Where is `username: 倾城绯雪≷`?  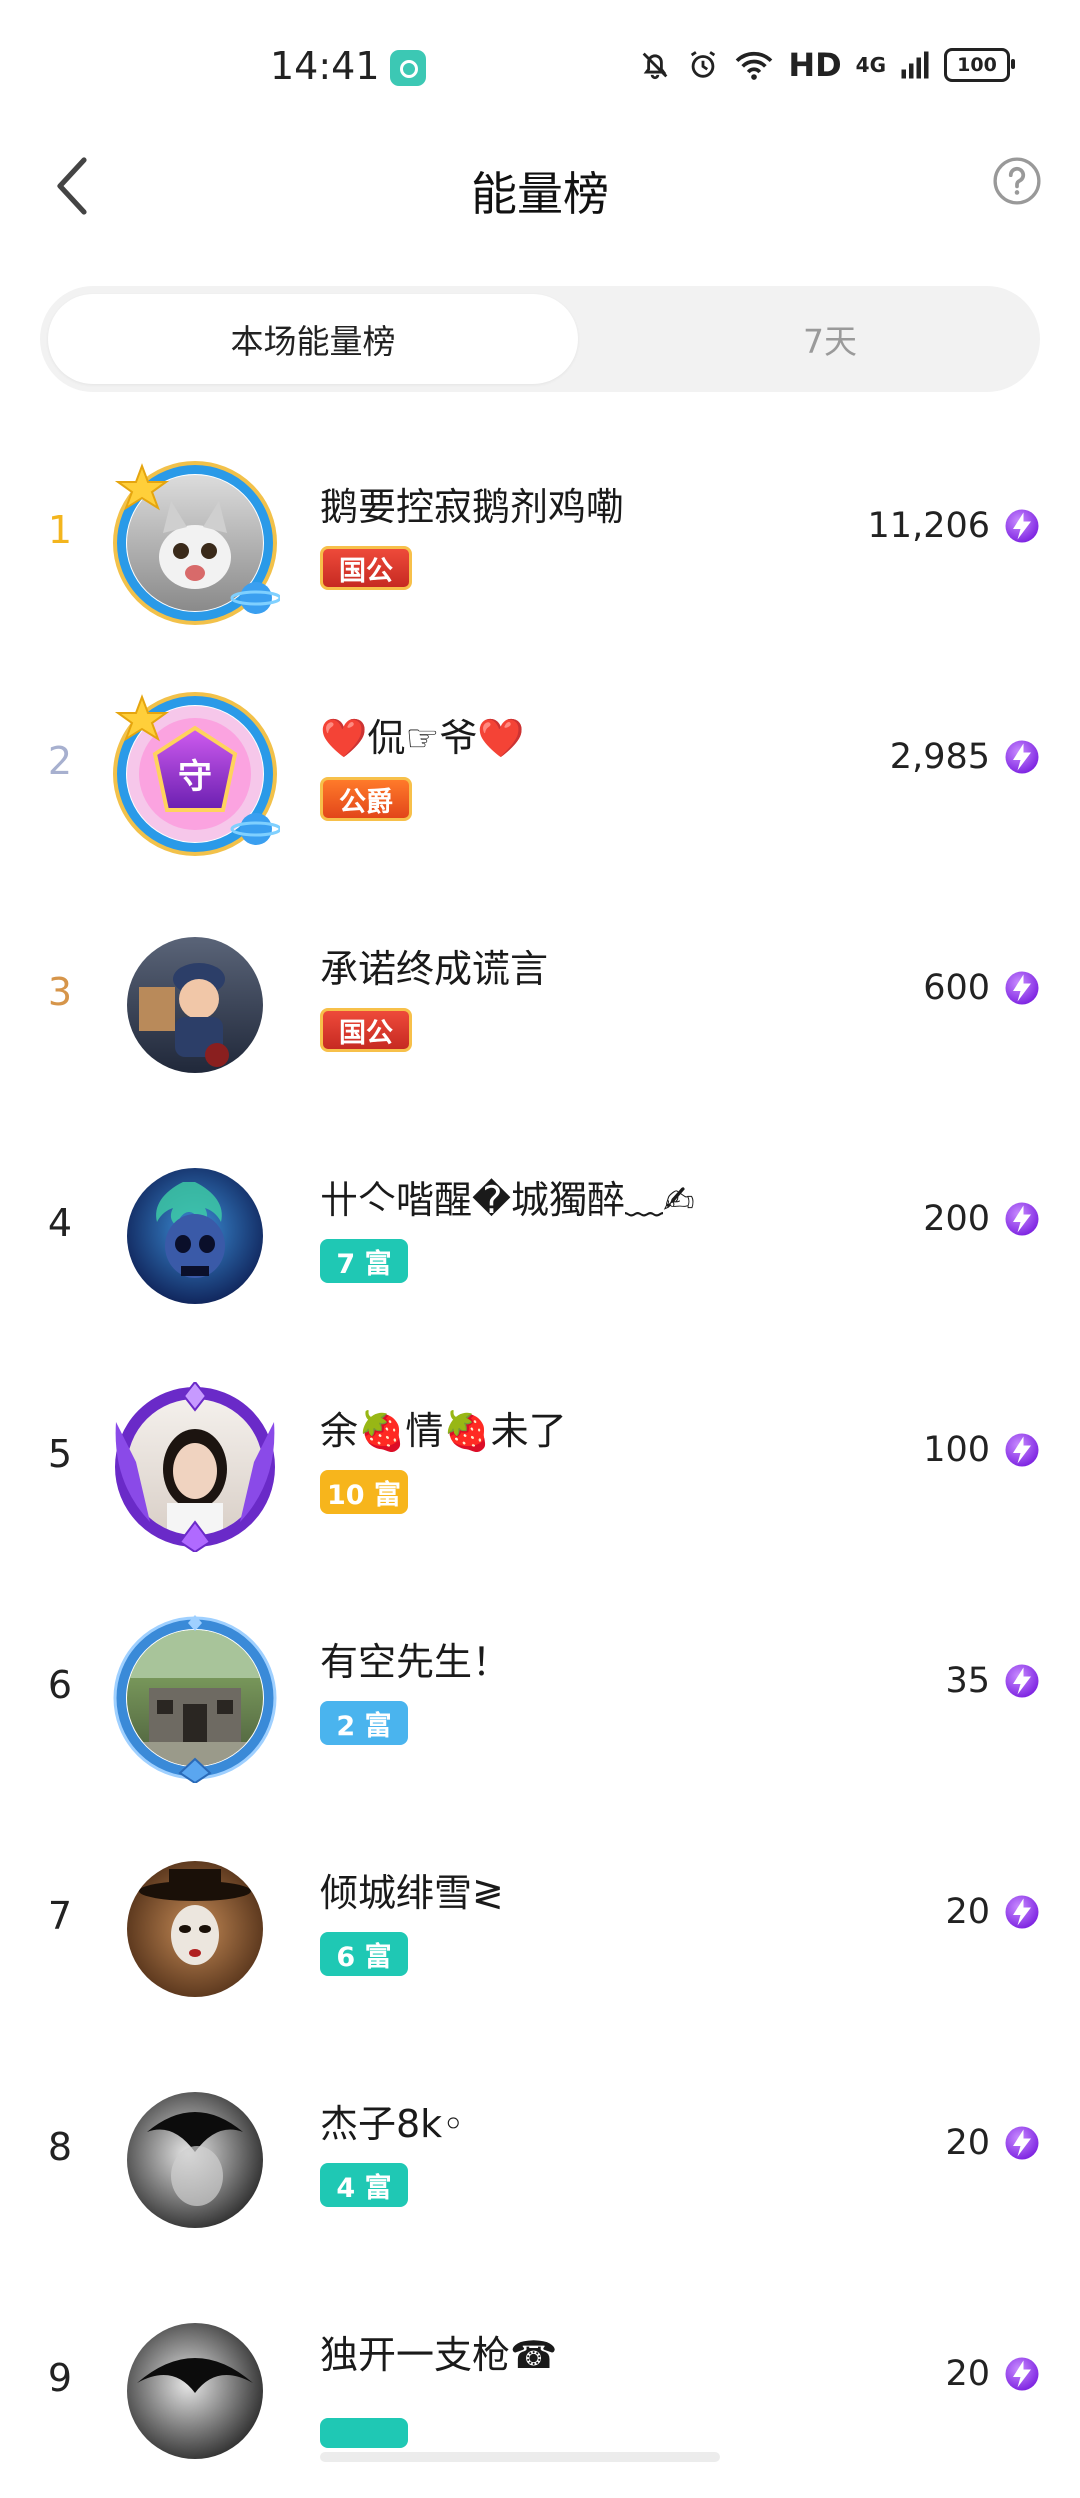 username: 倾城绯雪≷ is located at coordinates (412, 1893).